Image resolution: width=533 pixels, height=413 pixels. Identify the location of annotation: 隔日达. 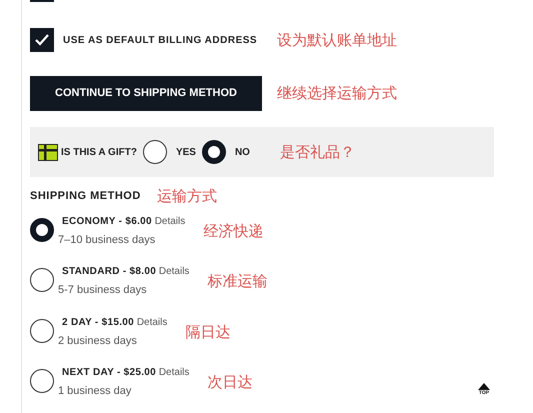
(207, 332).